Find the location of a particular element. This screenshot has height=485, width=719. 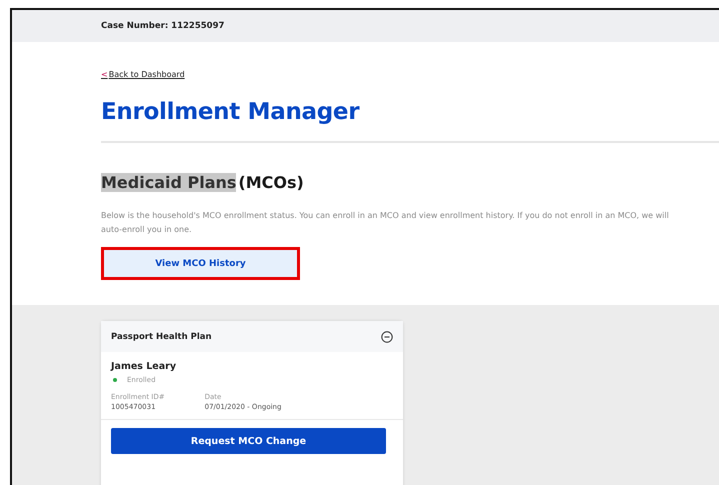

view-history-button: View MCO History is located at coordinates (200, 263).